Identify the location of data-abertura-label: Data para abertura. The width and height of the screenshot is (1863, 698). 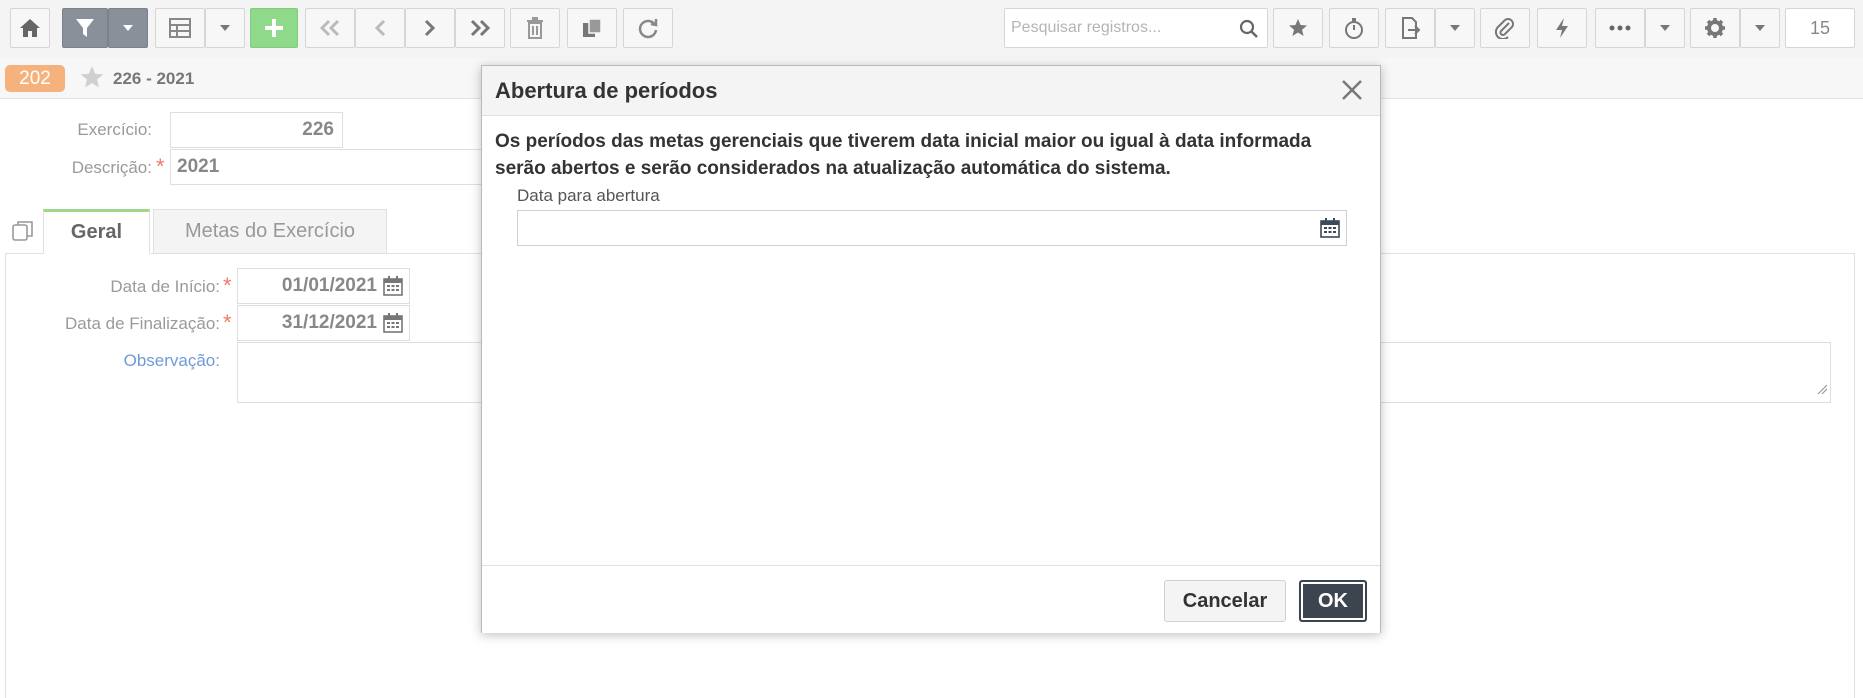
(588, 195).